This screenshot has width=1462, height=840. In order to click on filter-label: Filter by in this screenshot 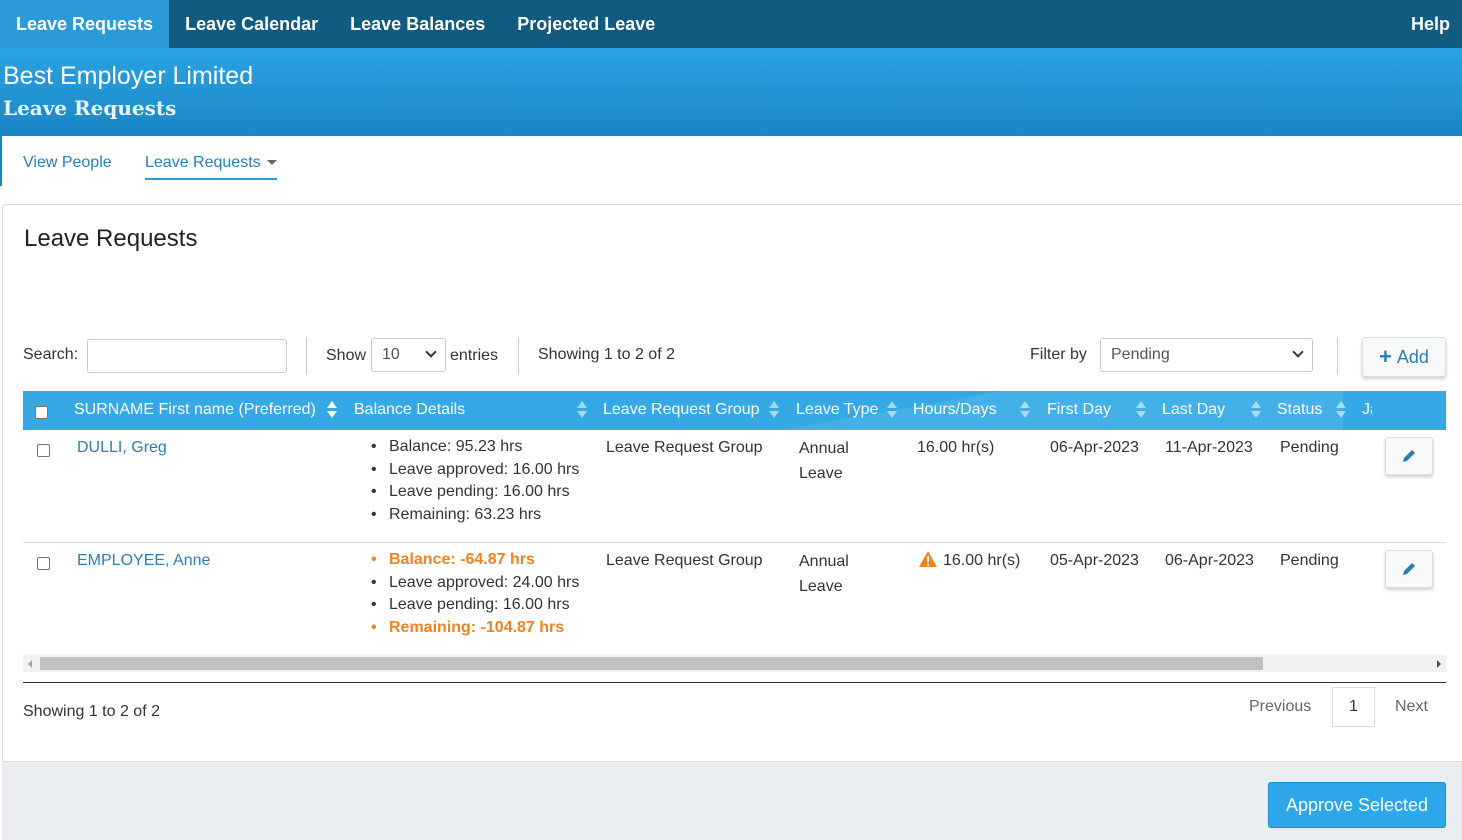, I will do `click(1058, 354)`.